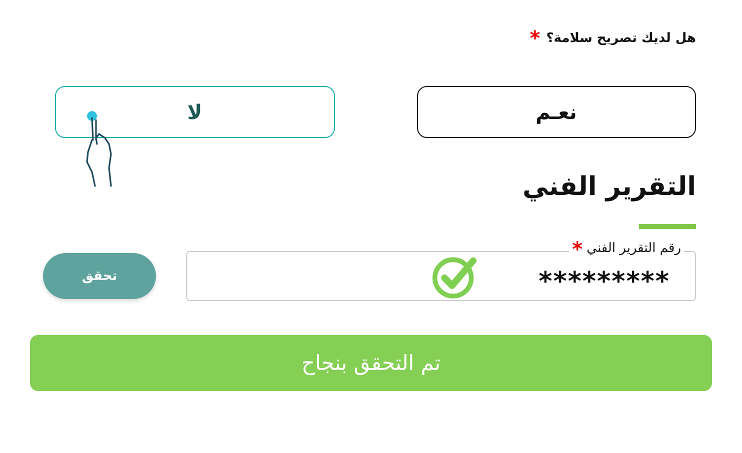 The width and height of the screenshot is (742, 453). I want to click on field-label: رقم التقرير الفني, so click(633, 249).